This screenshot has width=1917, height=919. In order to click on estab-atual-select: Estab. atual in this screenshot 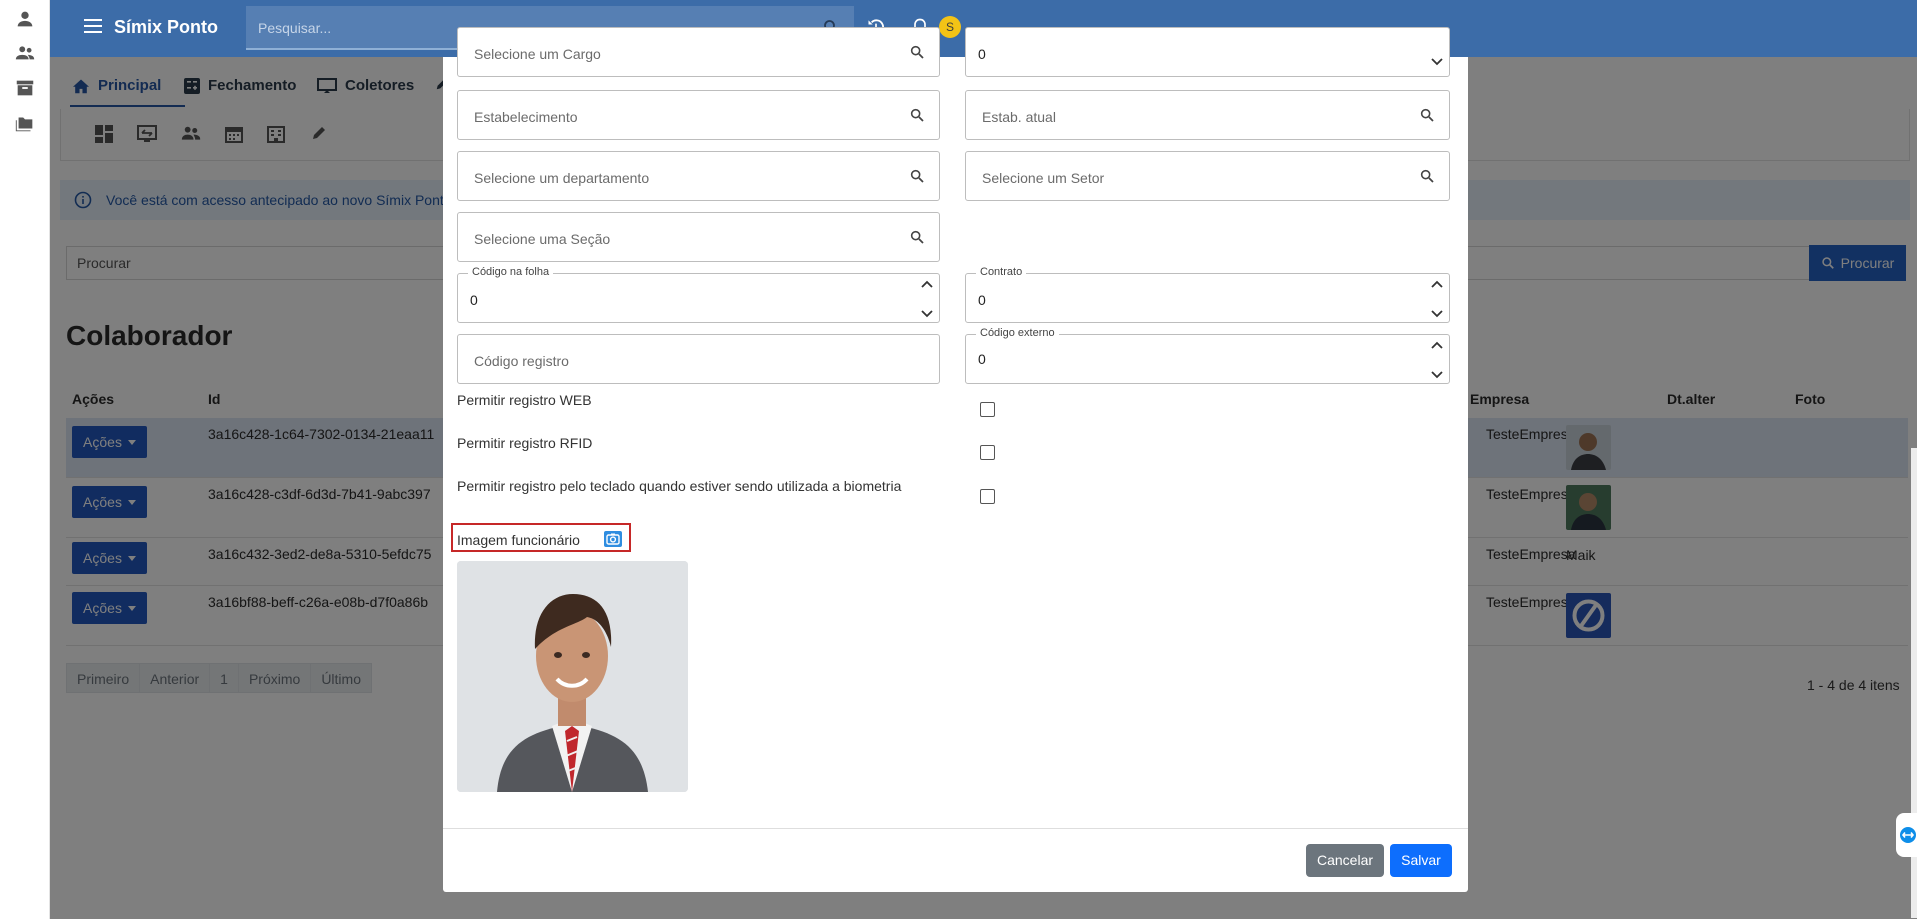, I will do `click(1207, 115)`.